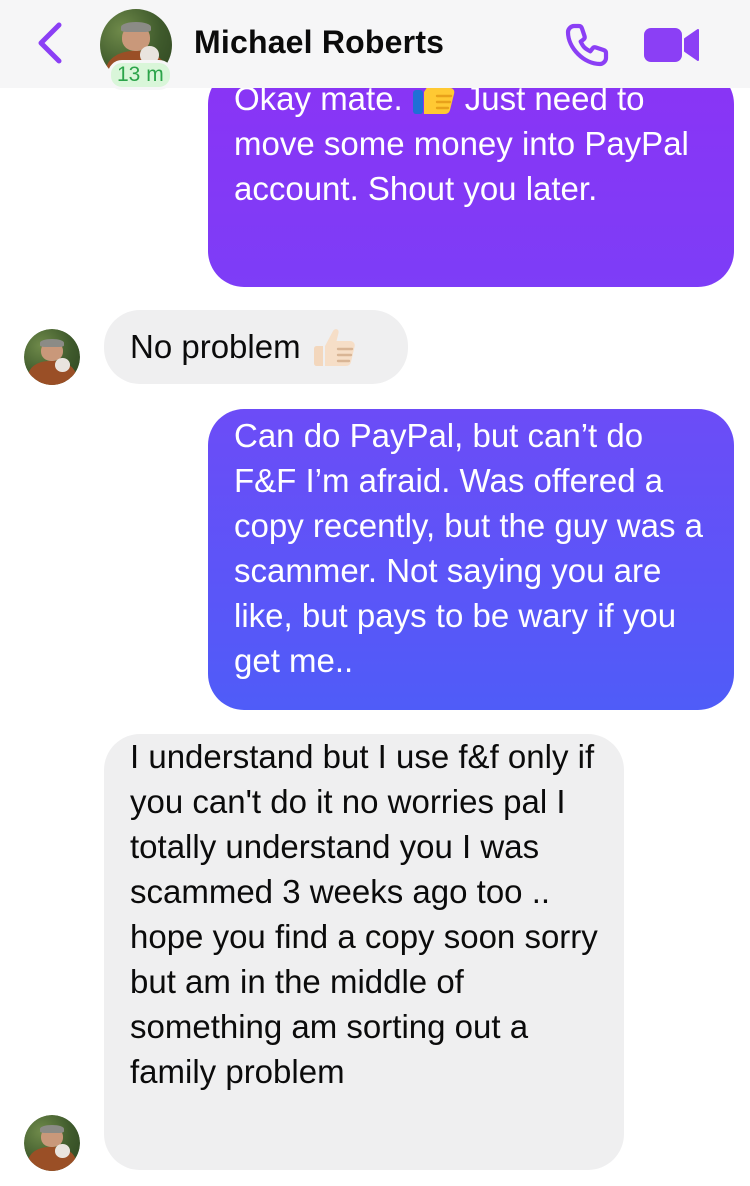 Image resolution: width=750 pixels, height=1186 pixels. I want to click on video-camera-icon, so click(671, 45).